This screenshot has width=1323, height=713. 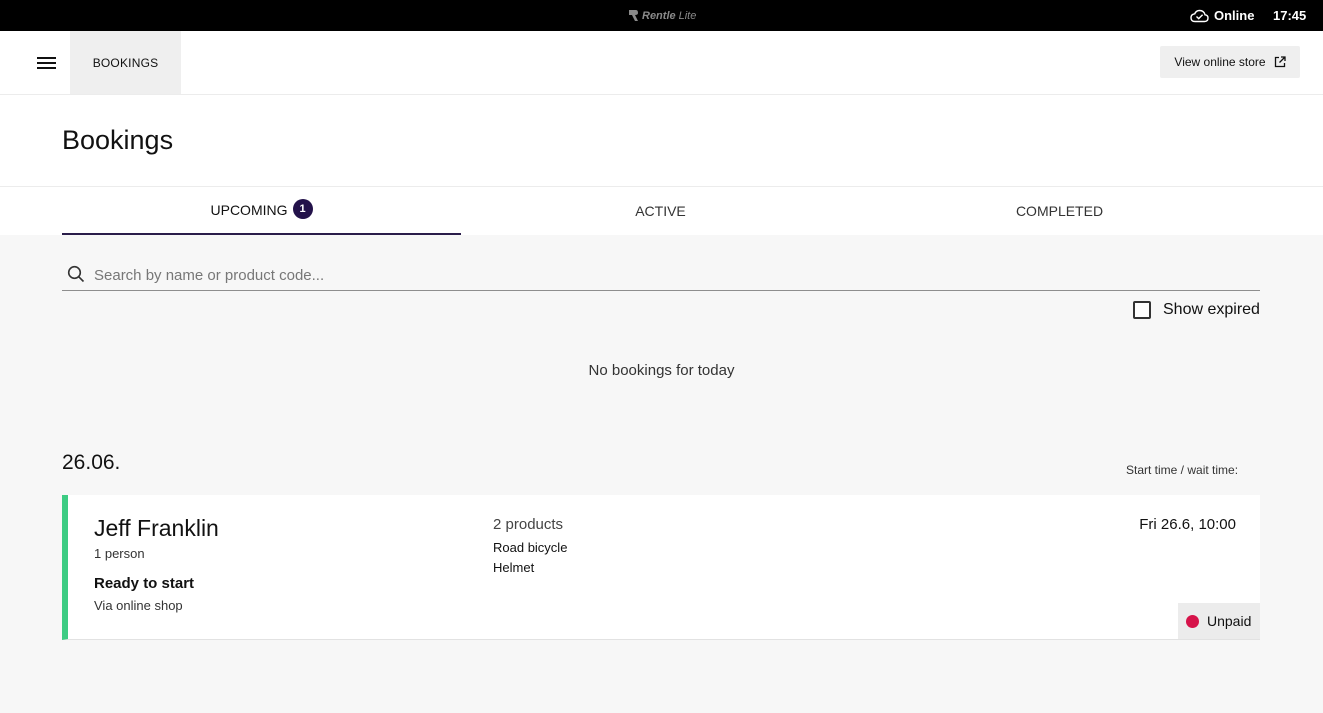 What do you see at coordinates (138, 605) in the screenshot?
I see `booking-source: Via online shop` at bounding box center [138, 605].